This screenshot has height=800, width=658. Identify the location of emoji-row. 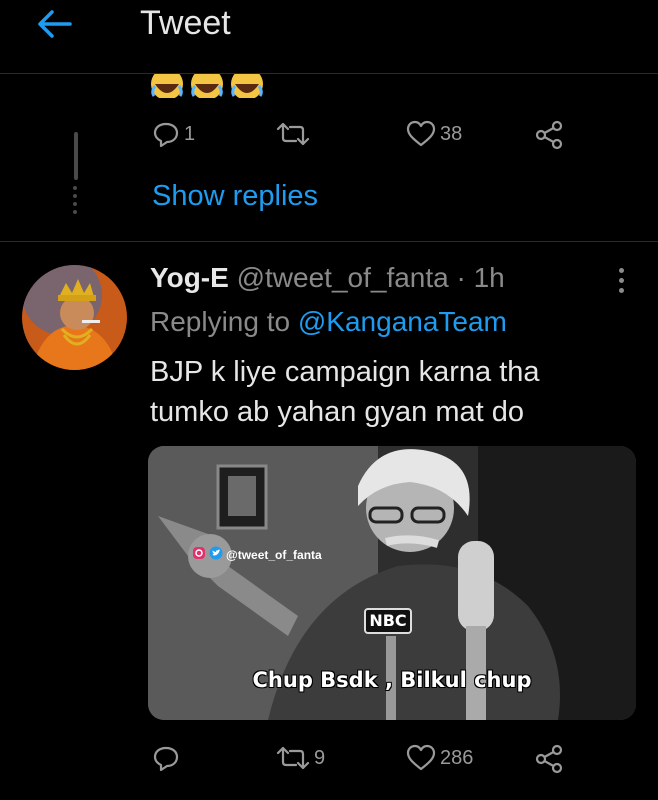
(207, 84).